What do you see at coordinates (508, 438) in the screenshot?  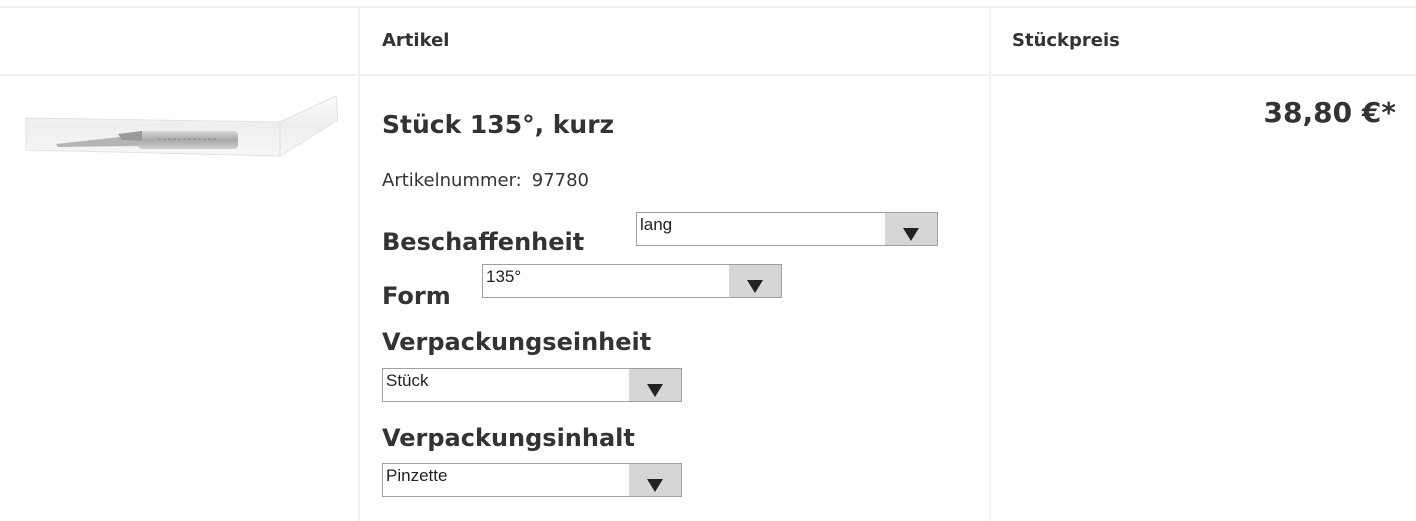 I see `option-label-verpackungsinhalt: Verpackungsinhalt` at bounding box center [508, 438].